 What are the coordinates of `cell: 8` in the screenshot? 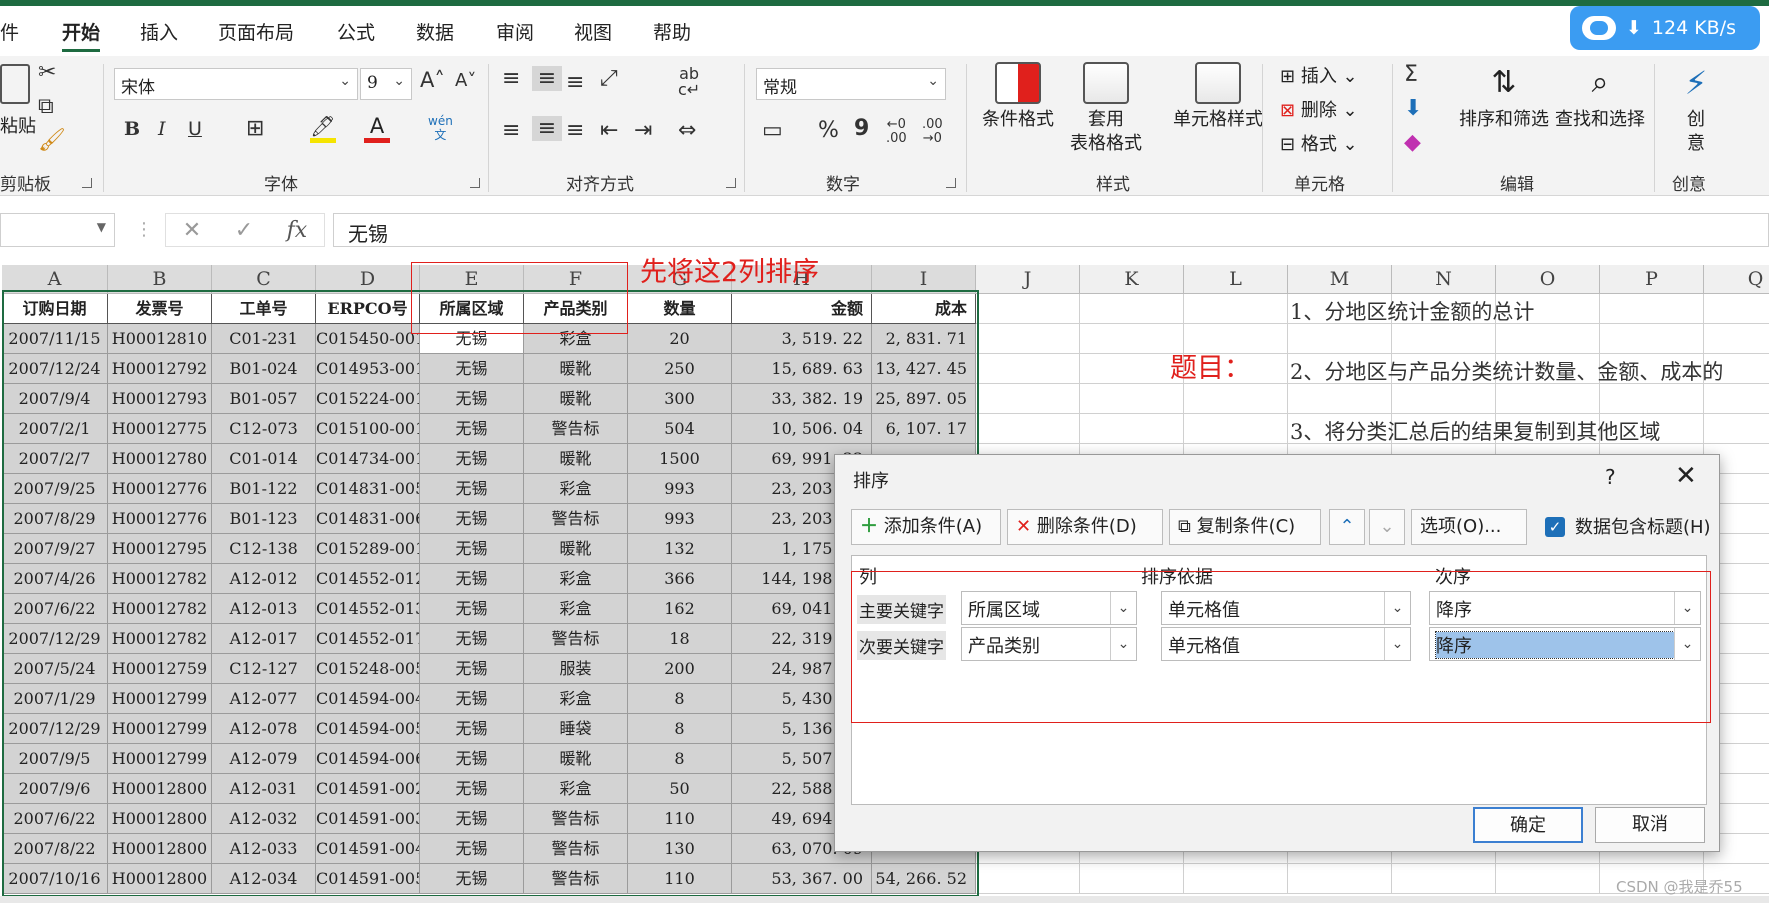 It's located at (680, 729).